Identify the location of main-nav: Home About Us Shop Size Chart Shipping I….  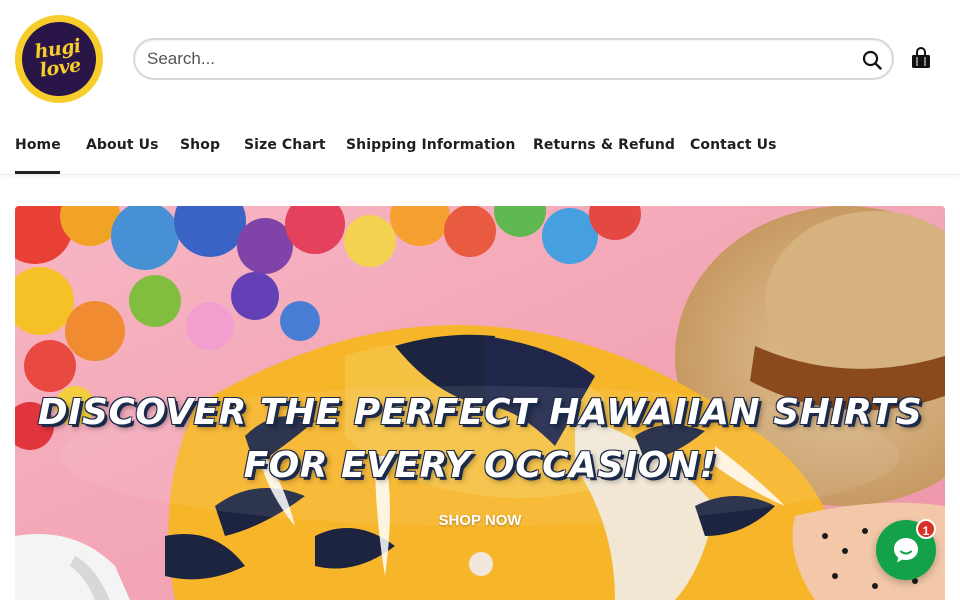
(480, 147).